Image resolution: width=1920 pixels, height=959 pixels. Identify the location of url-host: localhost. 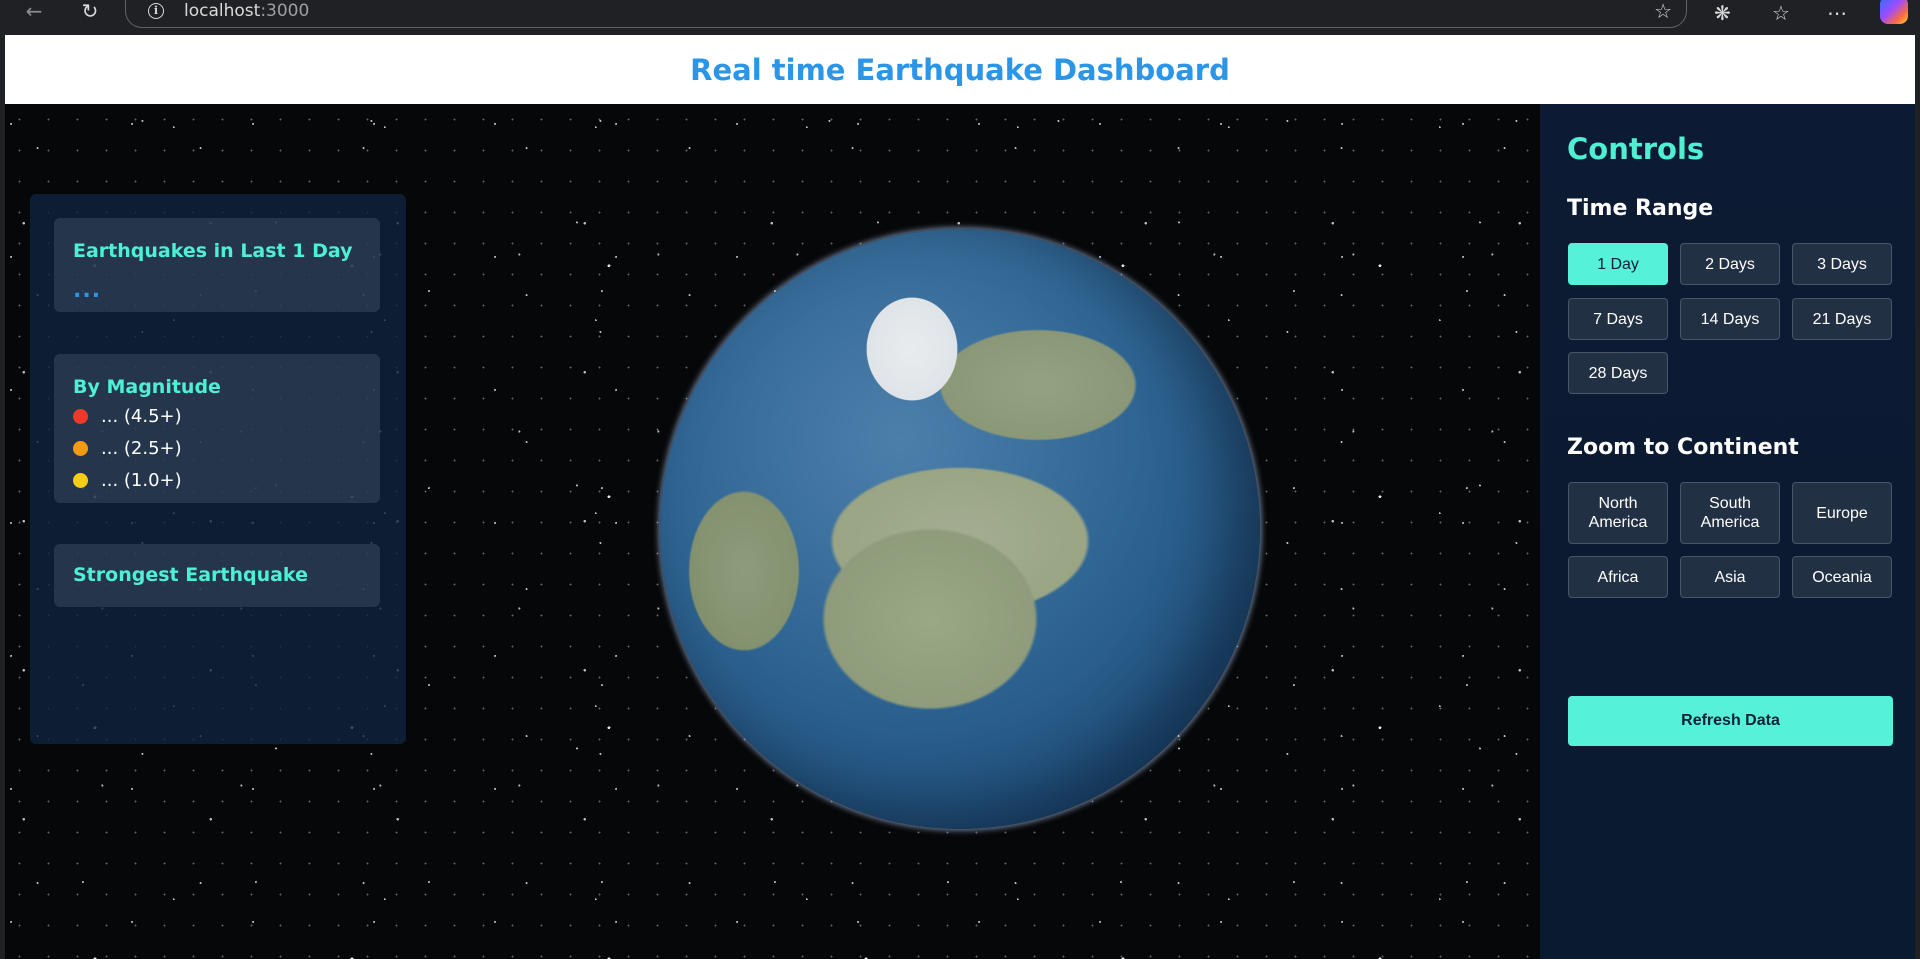
(222, 10).